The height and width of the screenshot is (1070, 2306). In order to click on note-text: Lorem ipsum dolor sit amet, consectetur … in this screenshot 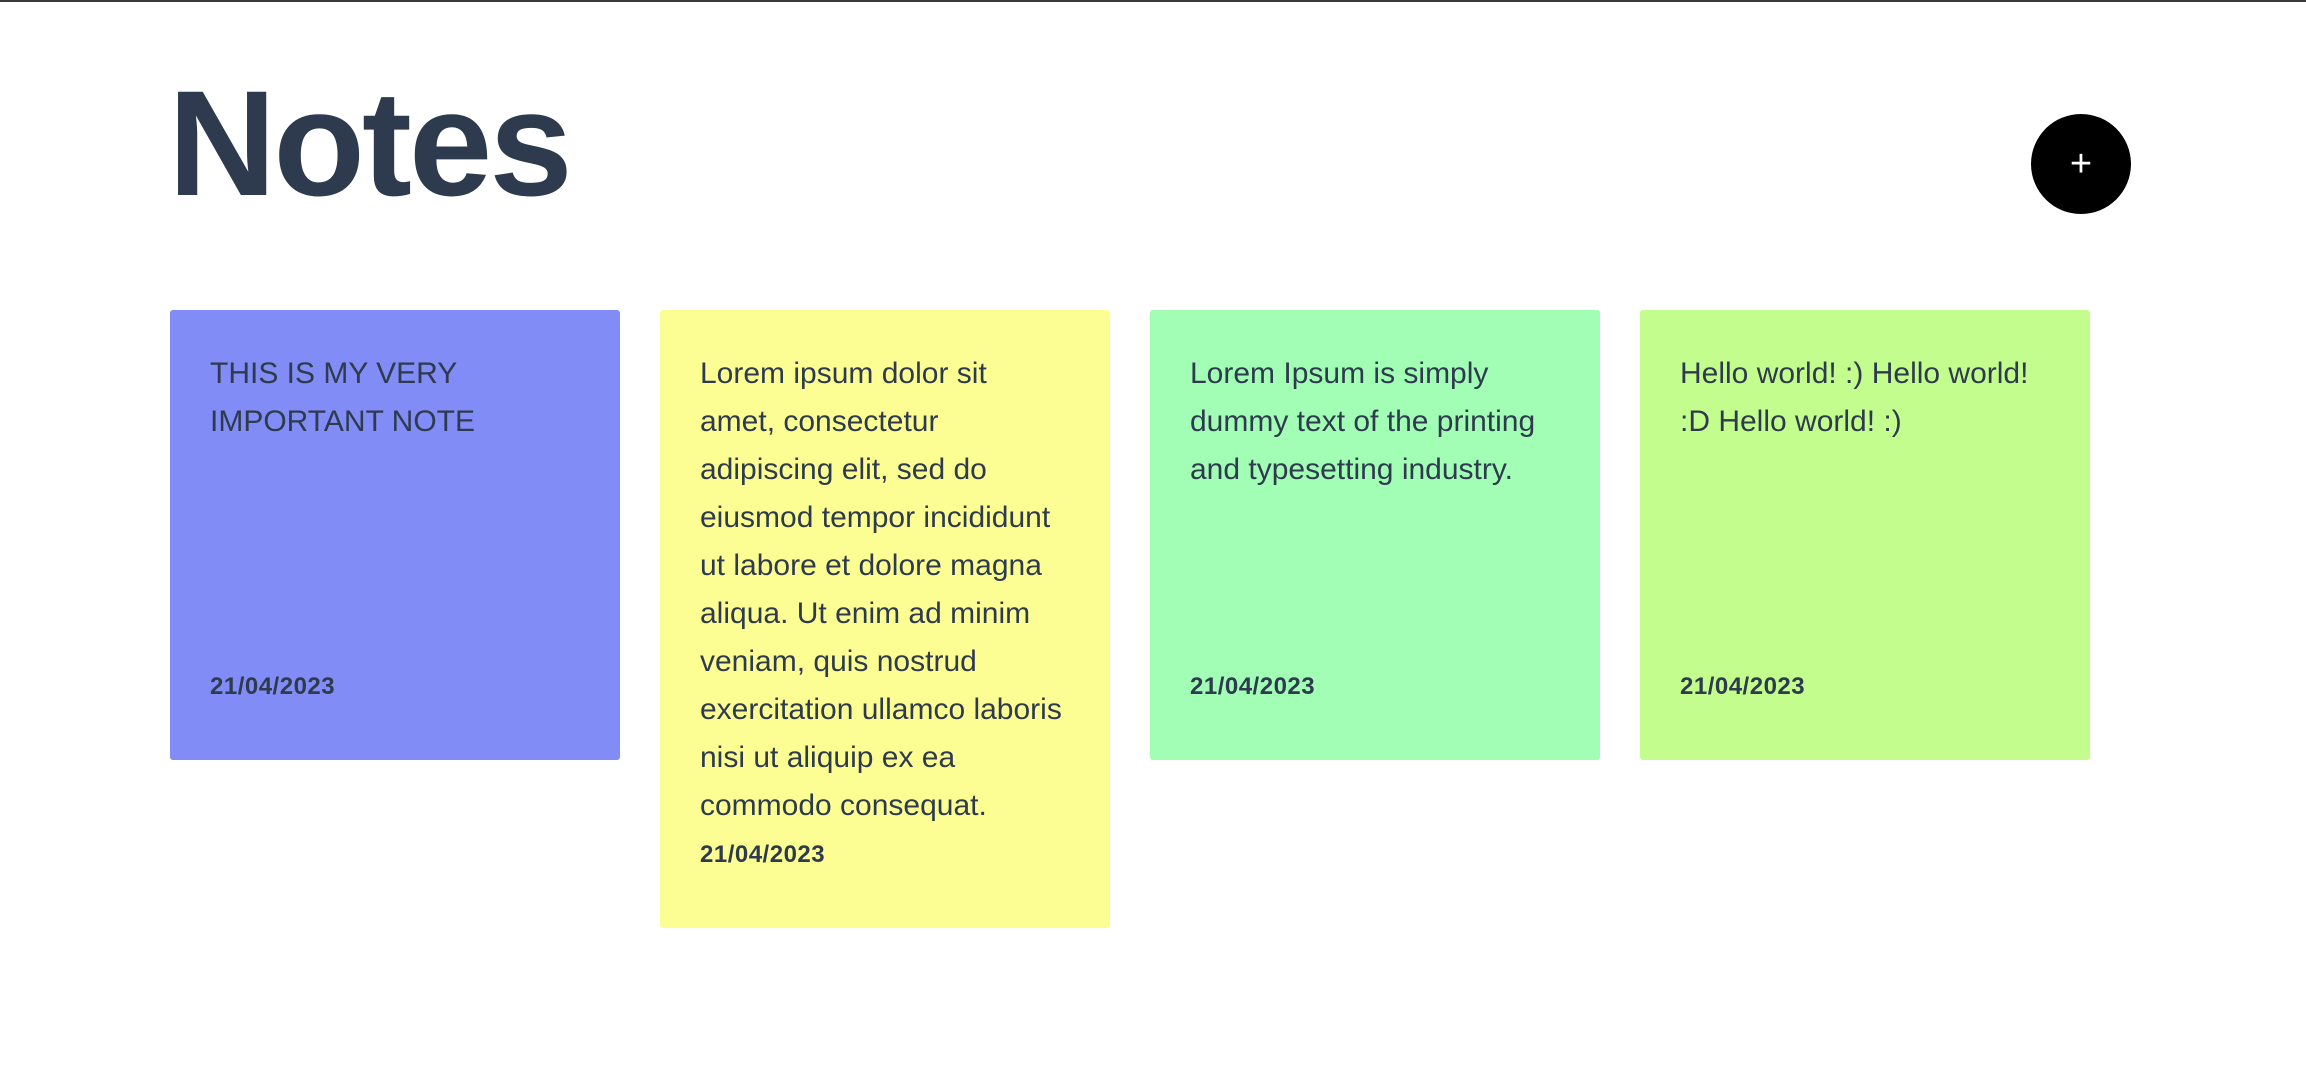, I will do `click(881, 589)`.